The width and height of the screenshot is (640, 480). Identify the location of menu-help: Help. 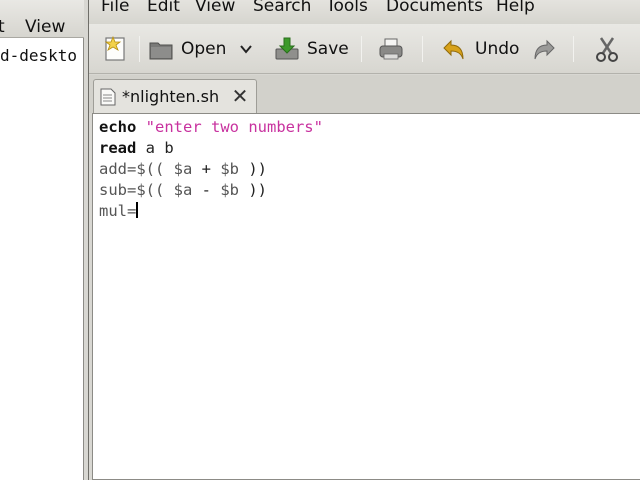
(515, 8).